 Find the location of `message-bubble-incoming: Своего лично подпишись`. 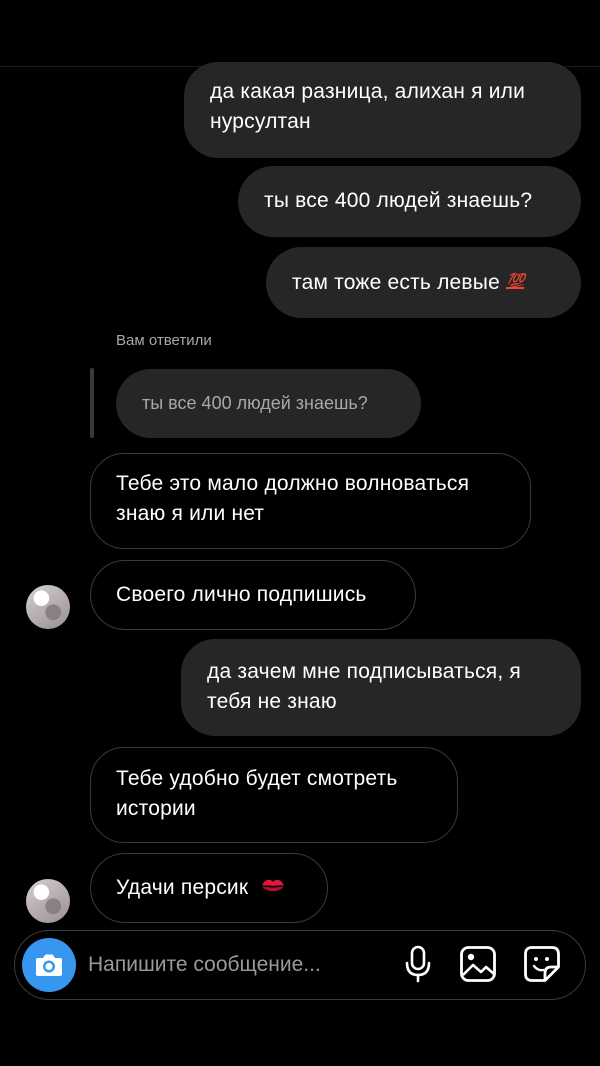

message-bubble-incoming: Своего лично подпишись is located at coordinates (253, 595).